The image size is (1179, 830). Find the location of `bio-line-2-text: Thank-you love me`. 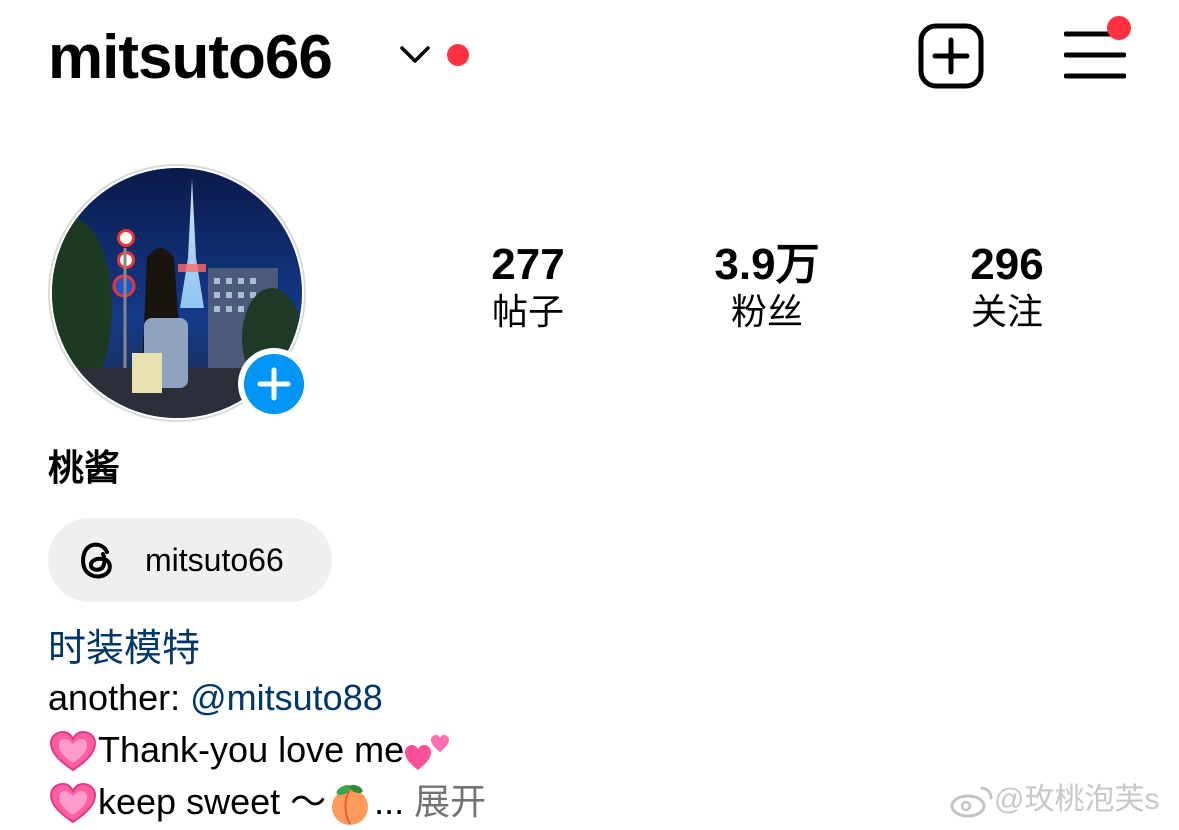

bio-line-2-text: Thank-you love me is located at coordinates (251, 749).